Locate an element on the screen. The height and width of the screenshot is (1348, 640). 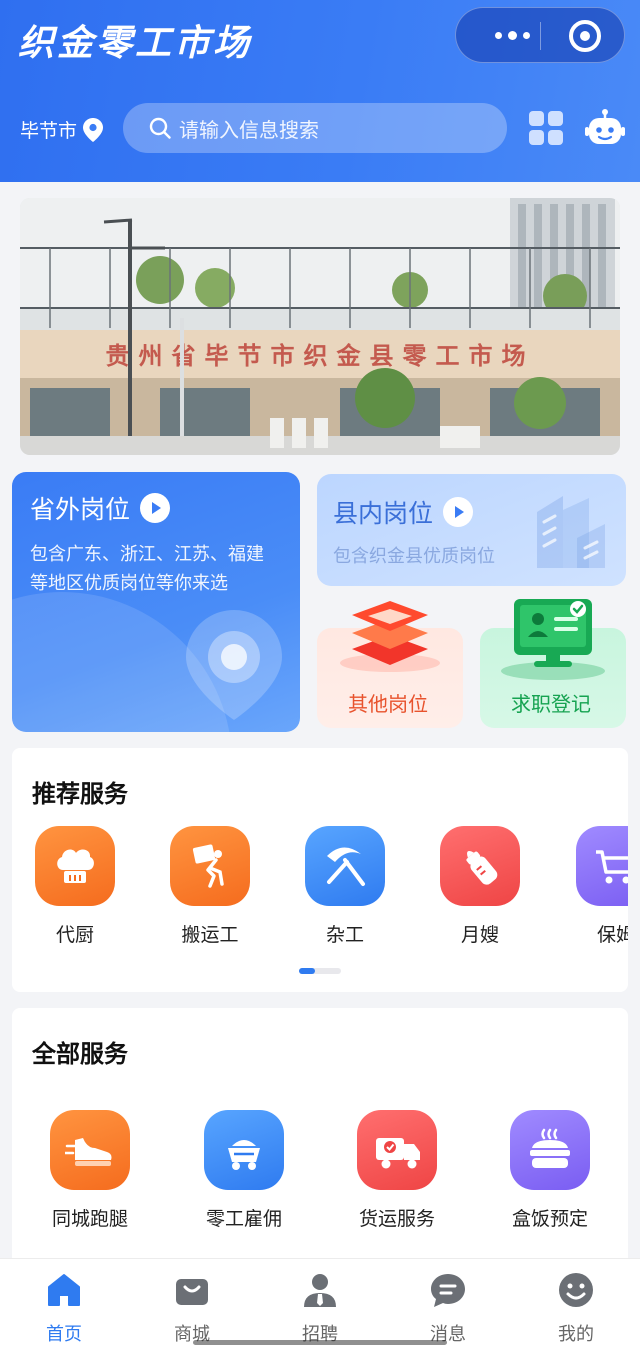
shopping-bag-icon is located at coordinates (192, 1292).